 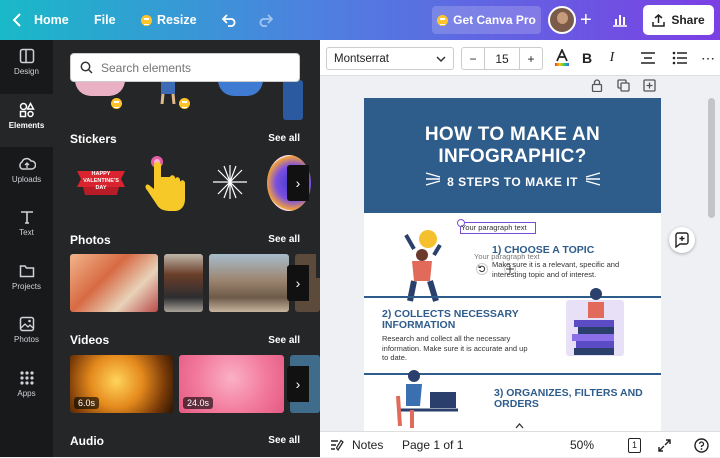 What do you see at coordinates (284, 340) in the screenshot?
I see `see-all-videos-link: See all` at bounding box center [284, 340].